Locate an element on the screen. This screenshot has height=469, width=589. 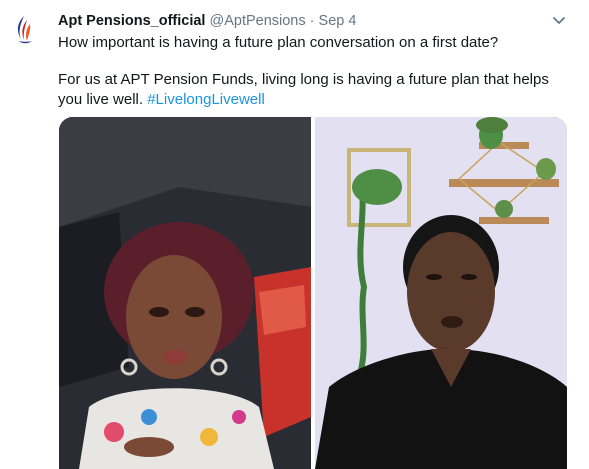
avatar is located at coordinates (25, 30).